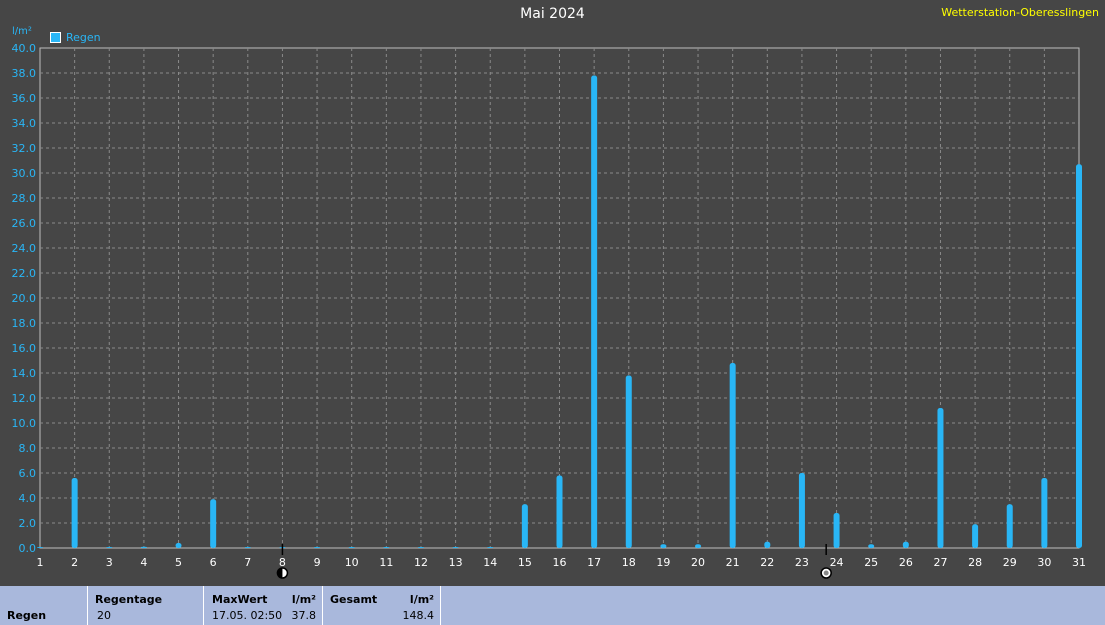 Image resolution: width=1105 pixels, height=625 pixels. What do you see at coordinates (24, 173) in the screenshot?
I see `y-tick-label: 30.0` at bounding box center [24, 173].